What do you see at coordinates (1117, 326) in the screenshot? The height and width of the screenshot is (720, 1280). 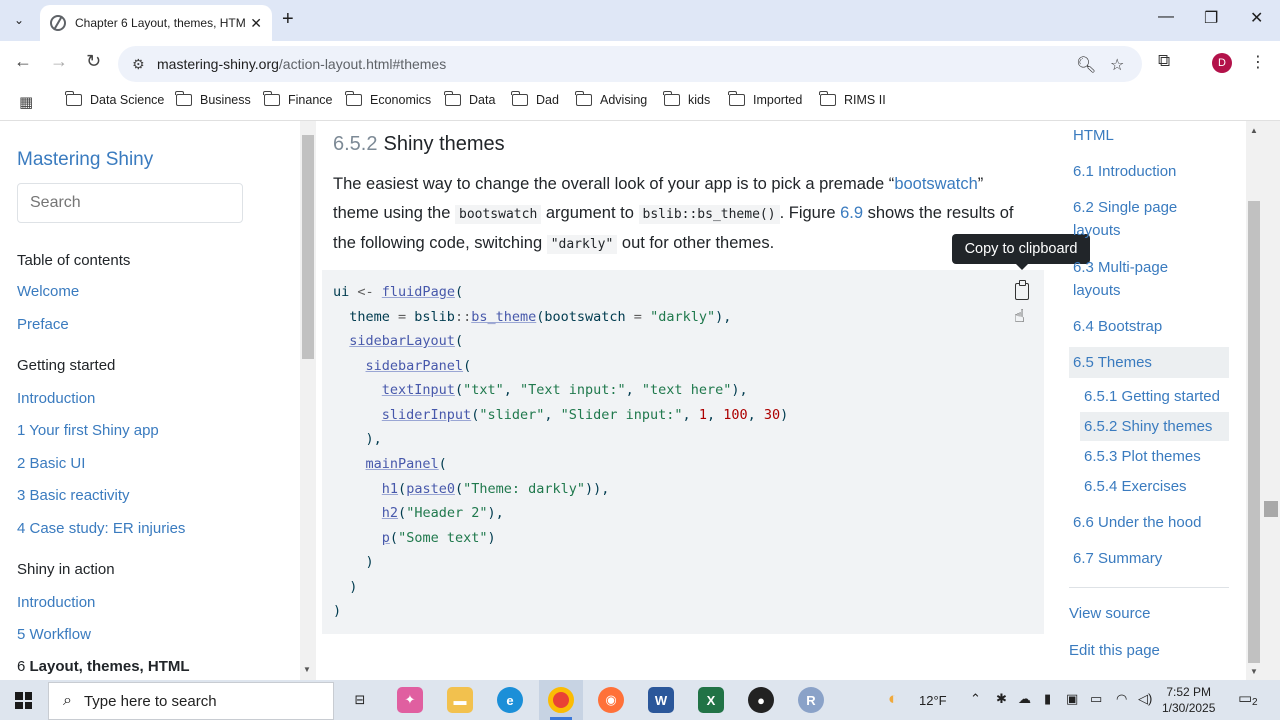 I see `rtoc-item: 6.4 Bootstrap` at bounding box center [1117, 326].